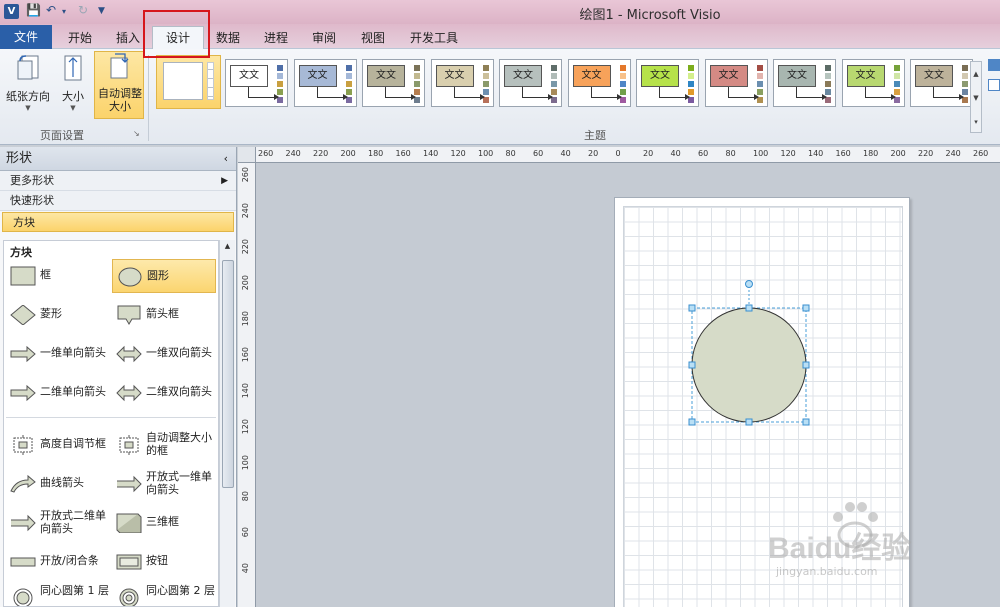 This screenshot has width=1000, height=607. I want to click on tab-home: 开始, so click(80, 38).